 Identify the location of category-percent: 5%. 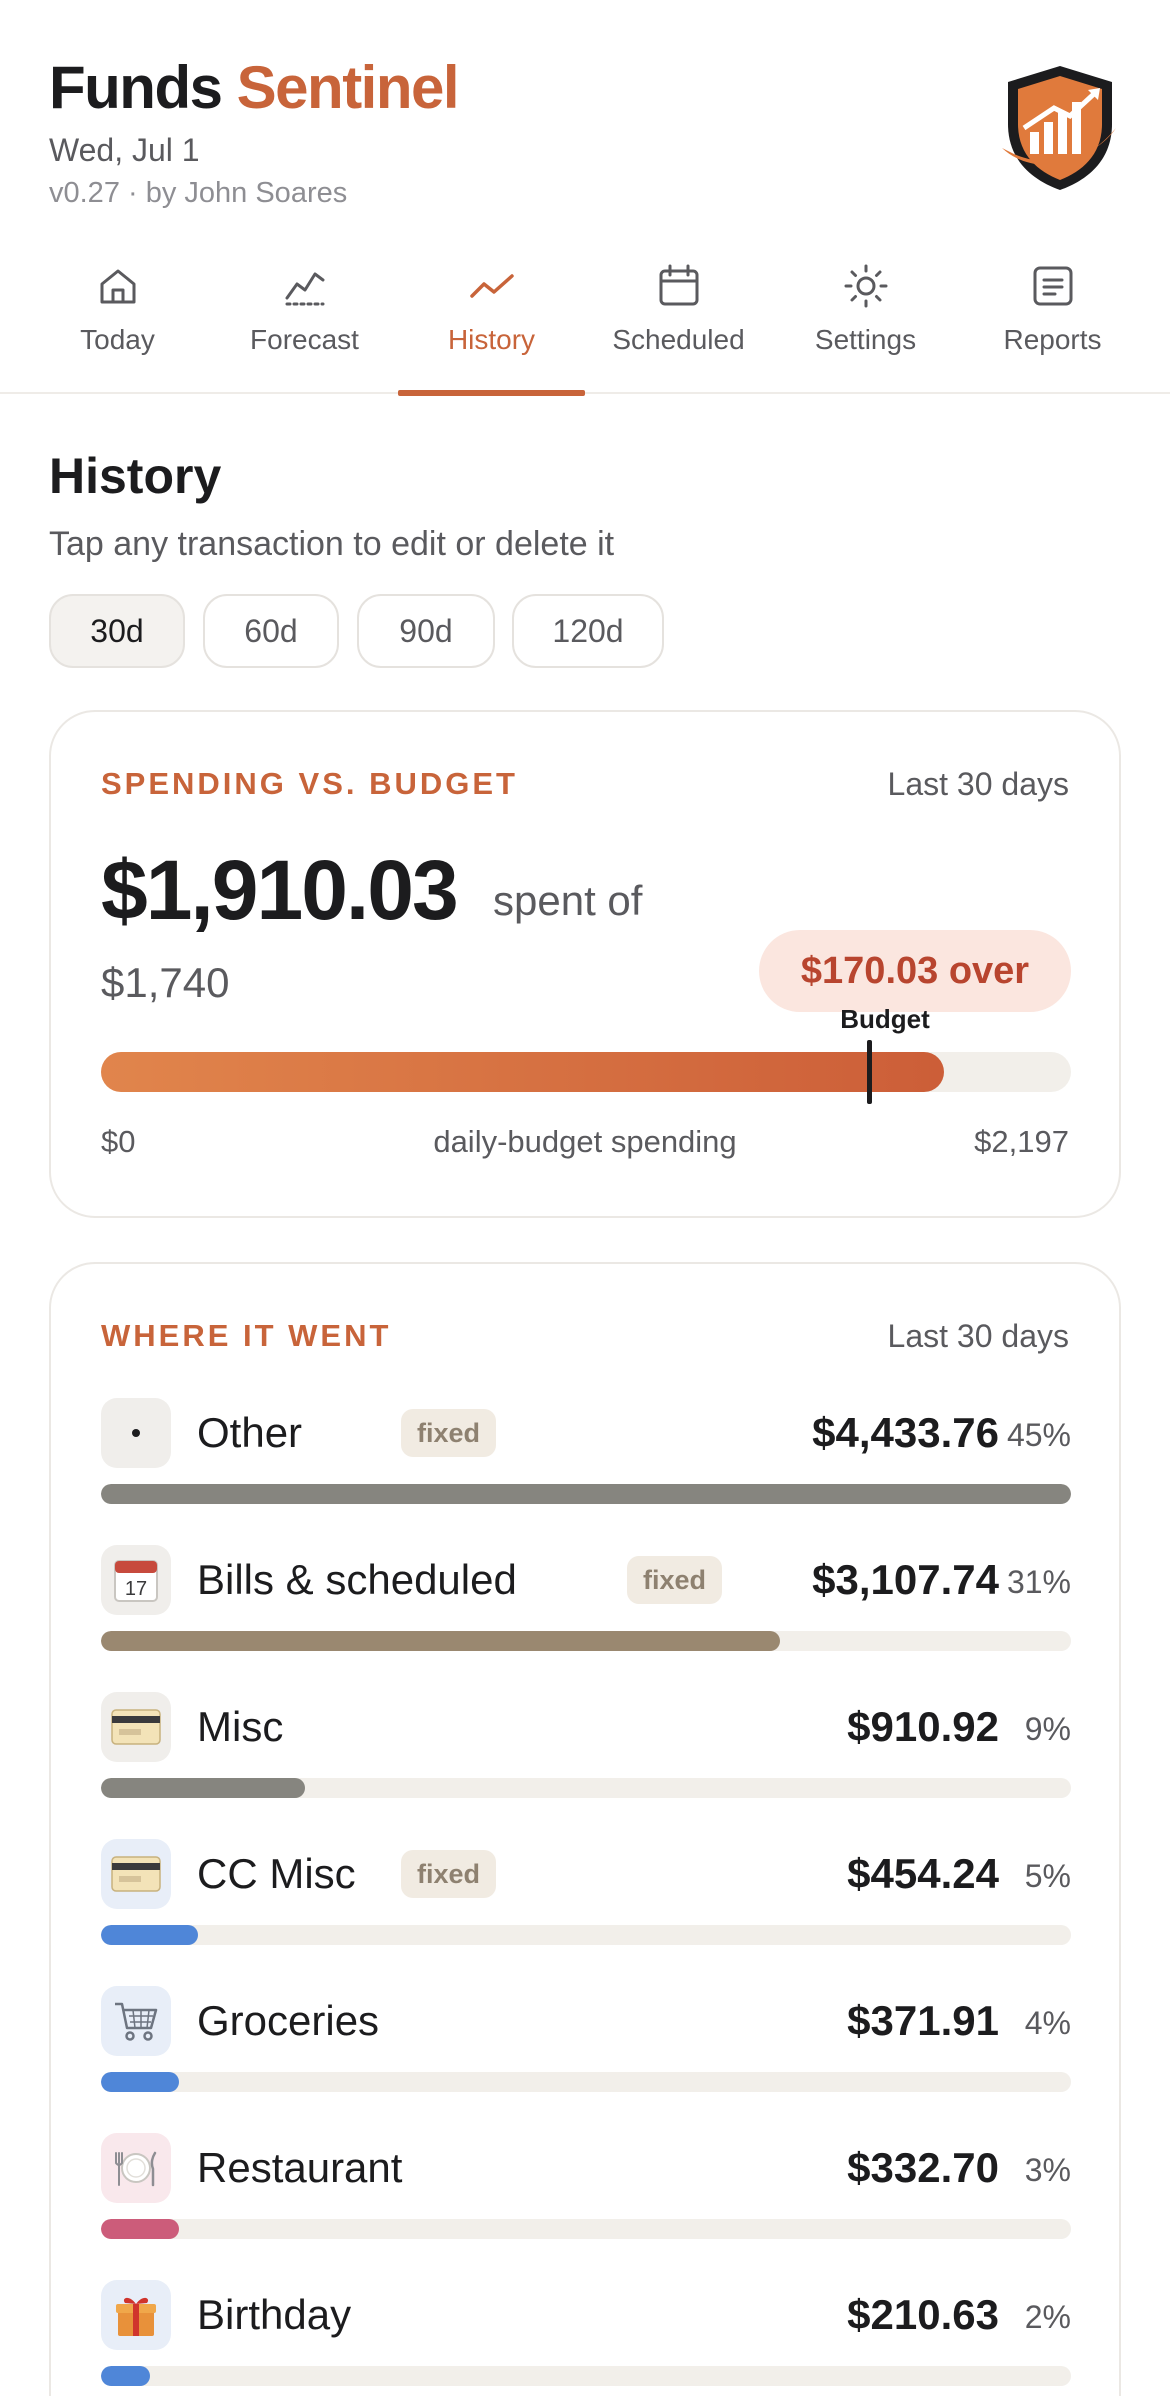
(1047, 1876).